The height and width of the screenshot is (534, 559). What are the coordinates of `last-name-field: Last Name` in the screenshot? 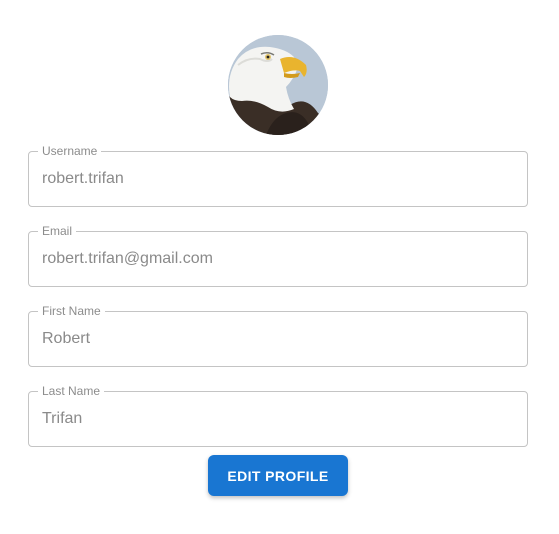 It's located at (278, 415).